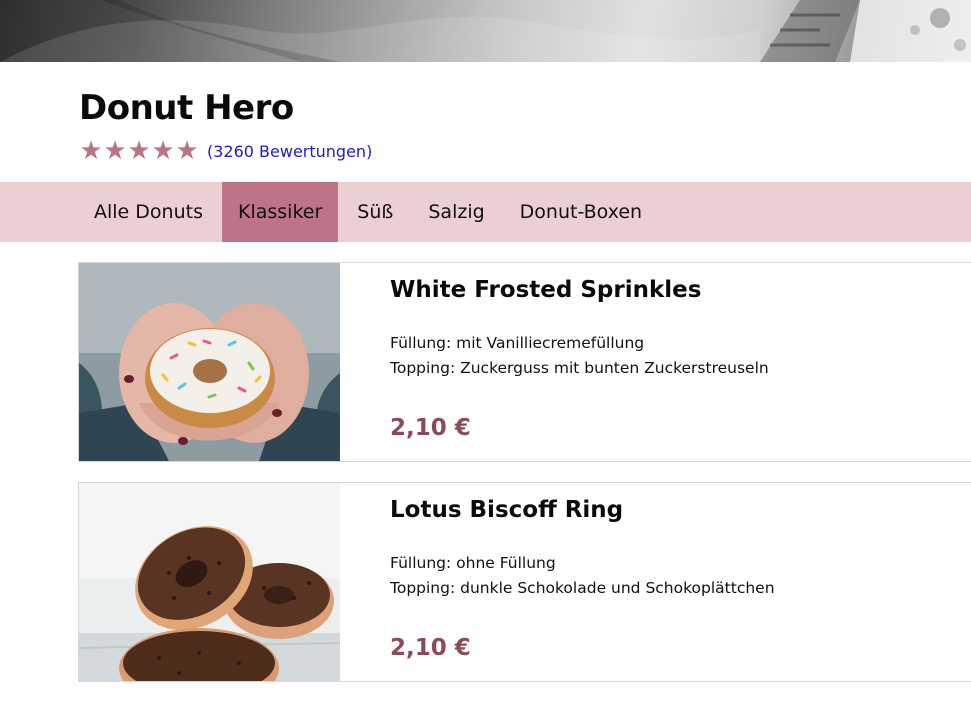 The image size is (971, 701). Describe the element at coordinates (456, 212) in the screenshot. I see `tab-salzig: Salzig` at that location.